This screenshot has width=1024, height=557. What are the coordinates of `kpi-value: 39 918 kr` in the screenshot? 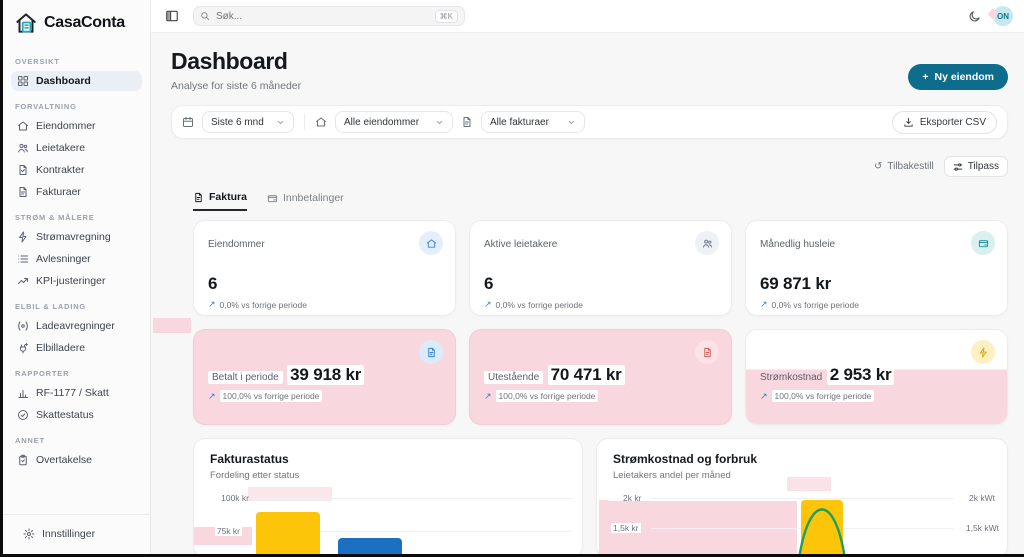 It's located at (326, 375).